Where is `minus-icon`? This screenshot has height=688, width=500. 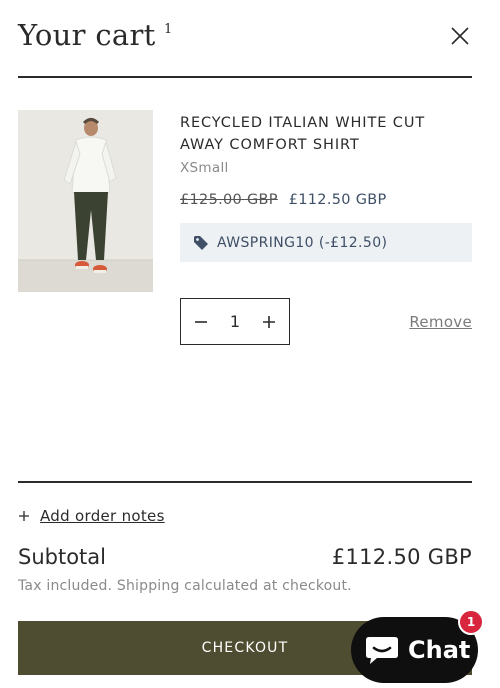 minus-icon is located at coordinates (201, 321).